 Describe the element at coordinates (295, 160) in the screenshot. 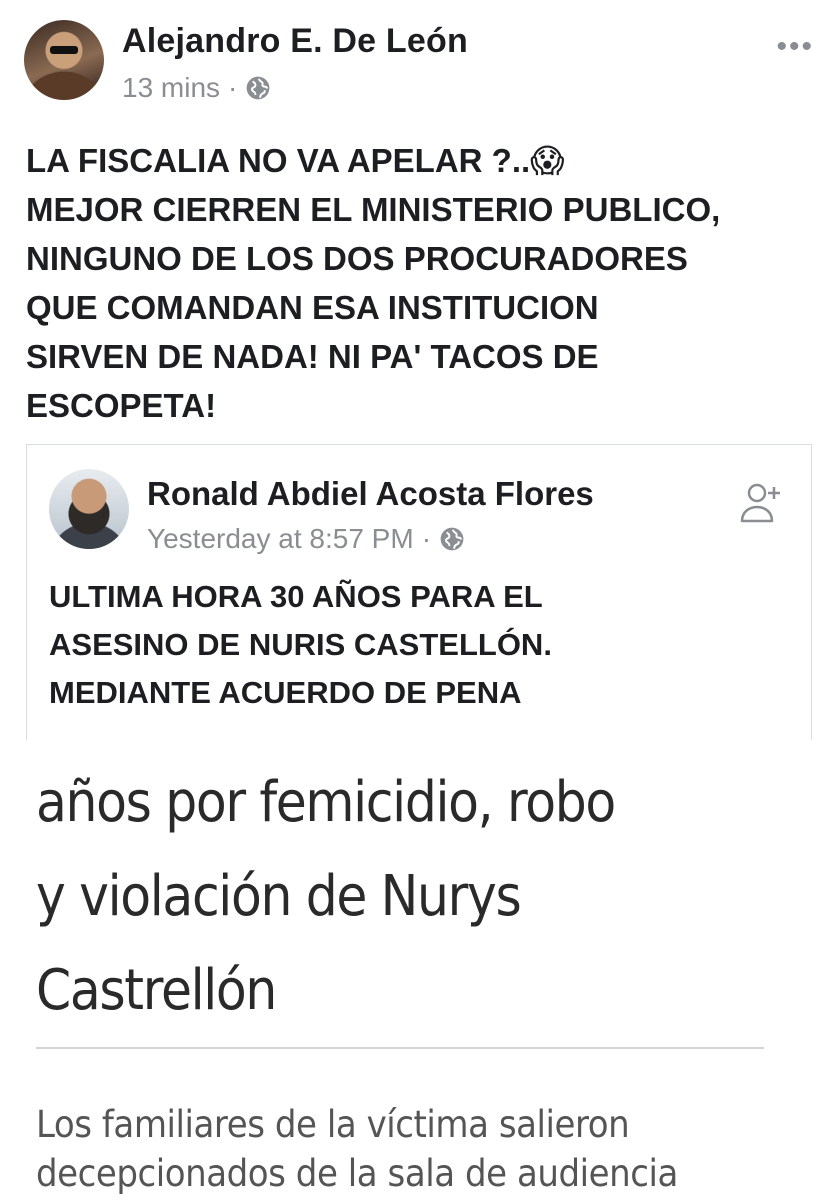

I see `post-text-line: LA FISCALIA NO VA APELAR ?..😱` at that location.